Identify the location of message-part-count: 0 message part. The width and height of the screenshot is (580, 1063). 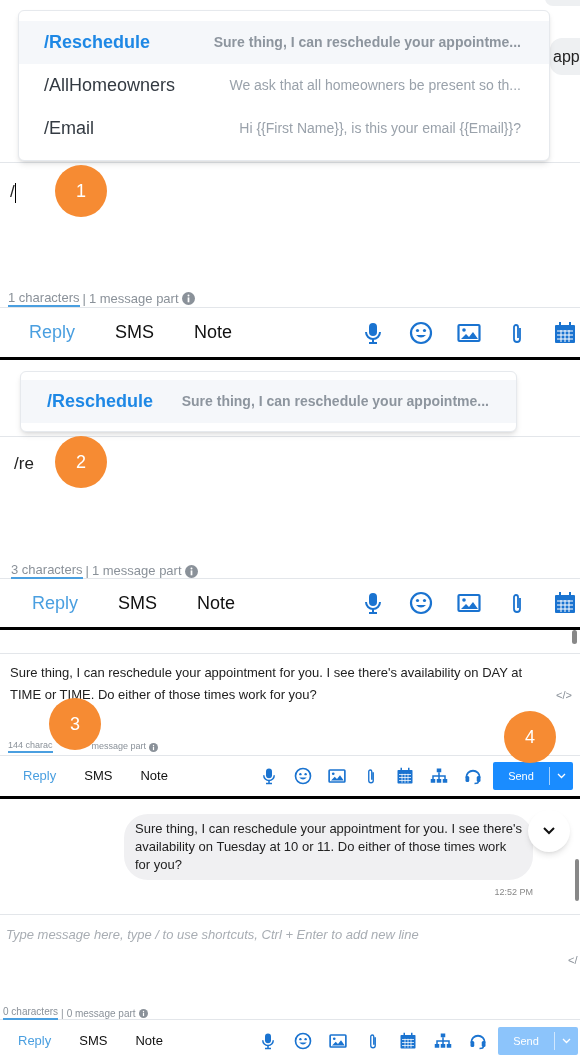
(101, 1013).